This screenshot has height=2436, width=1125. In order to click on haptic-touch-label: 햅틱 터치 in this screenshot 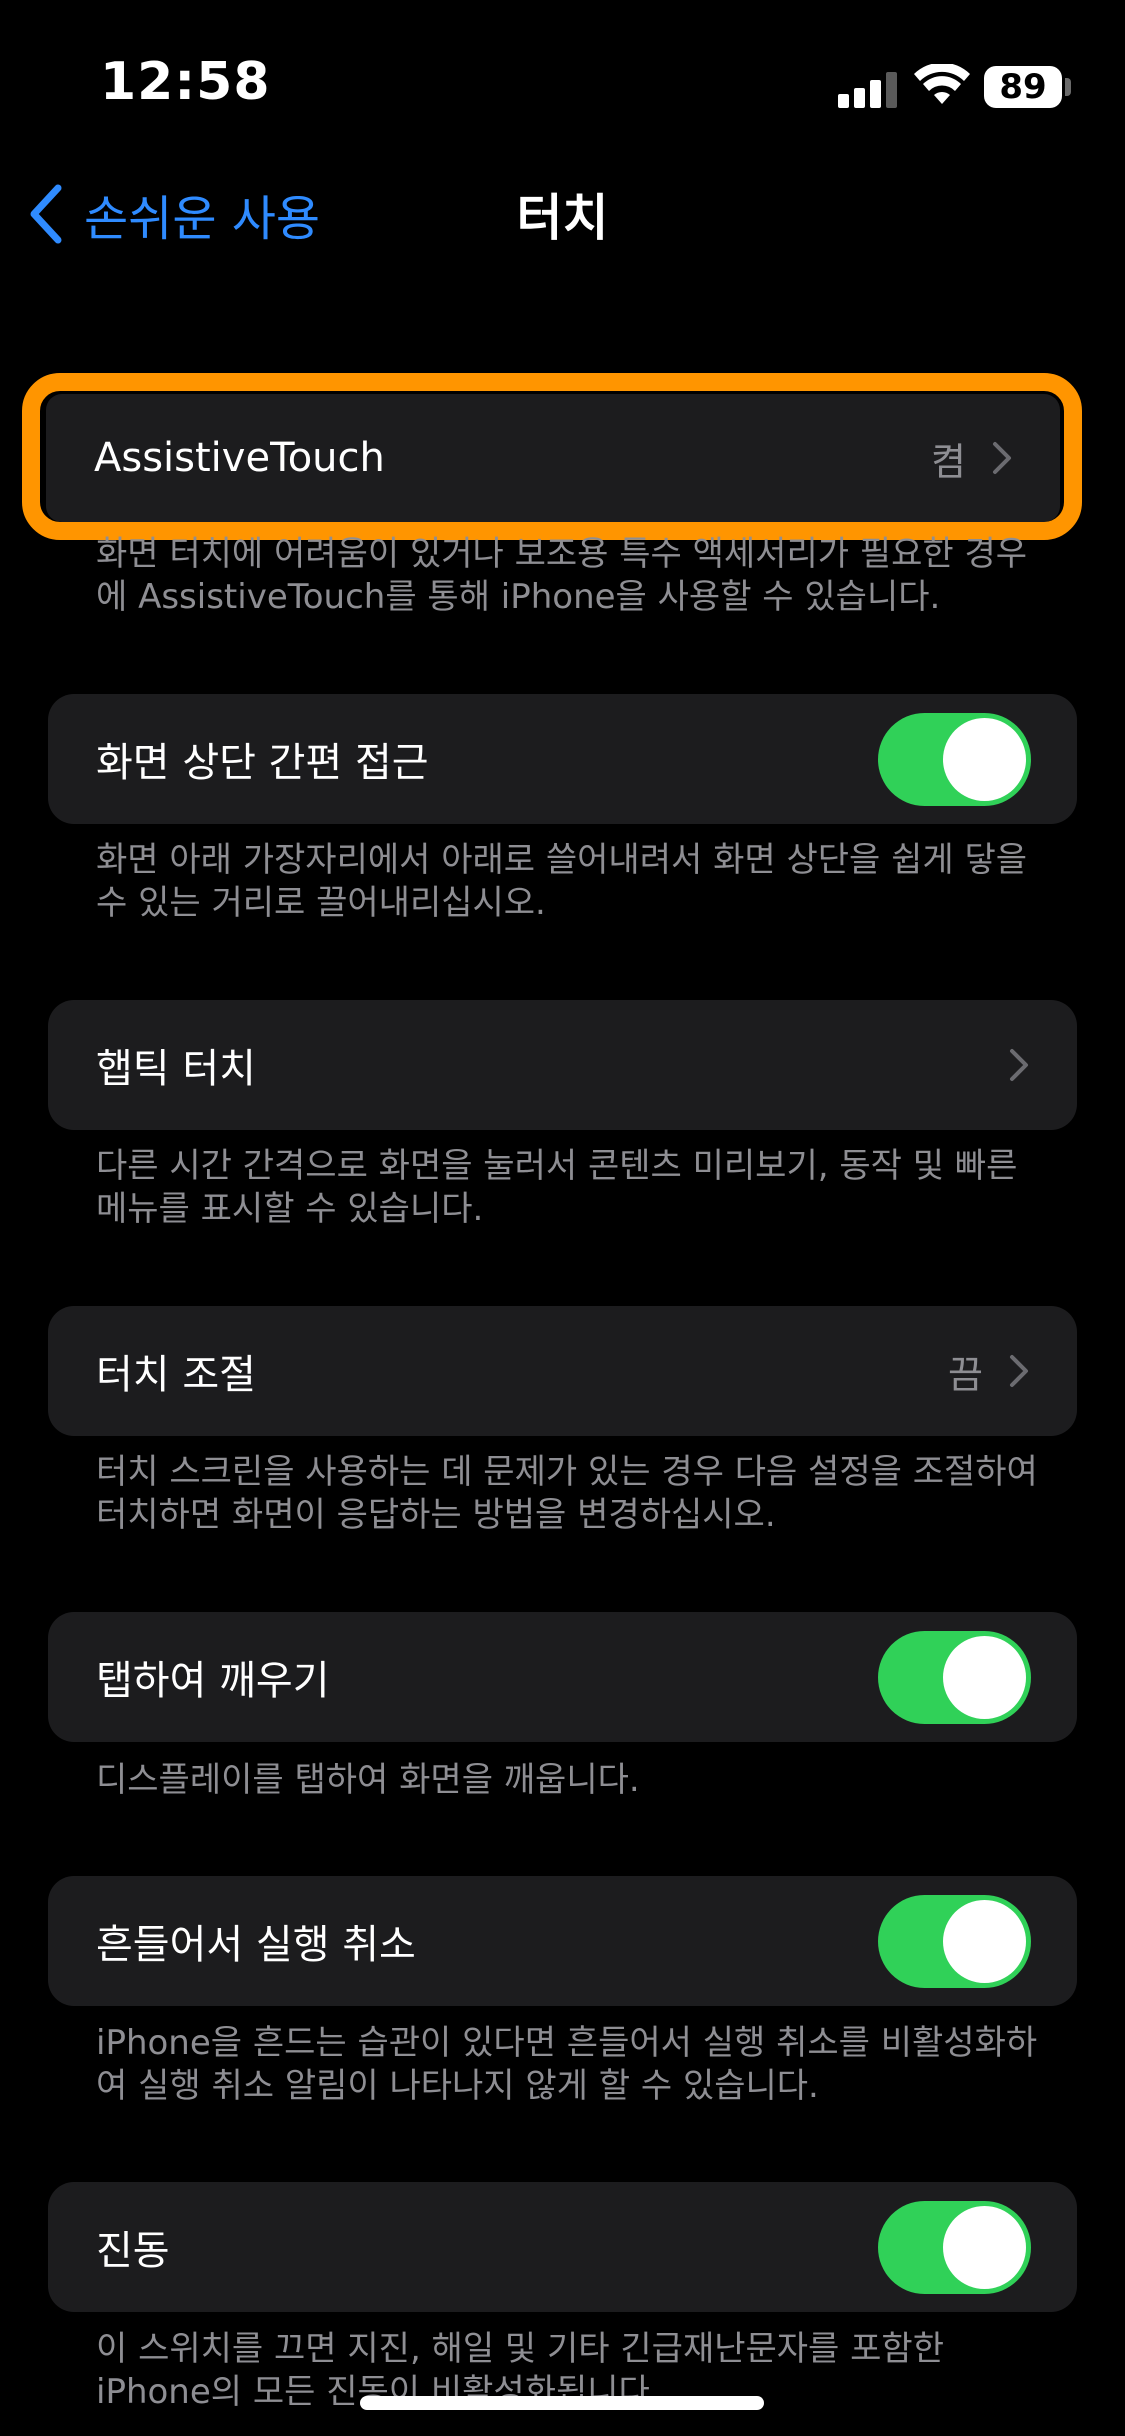, I will do `click(176, 1069)`.